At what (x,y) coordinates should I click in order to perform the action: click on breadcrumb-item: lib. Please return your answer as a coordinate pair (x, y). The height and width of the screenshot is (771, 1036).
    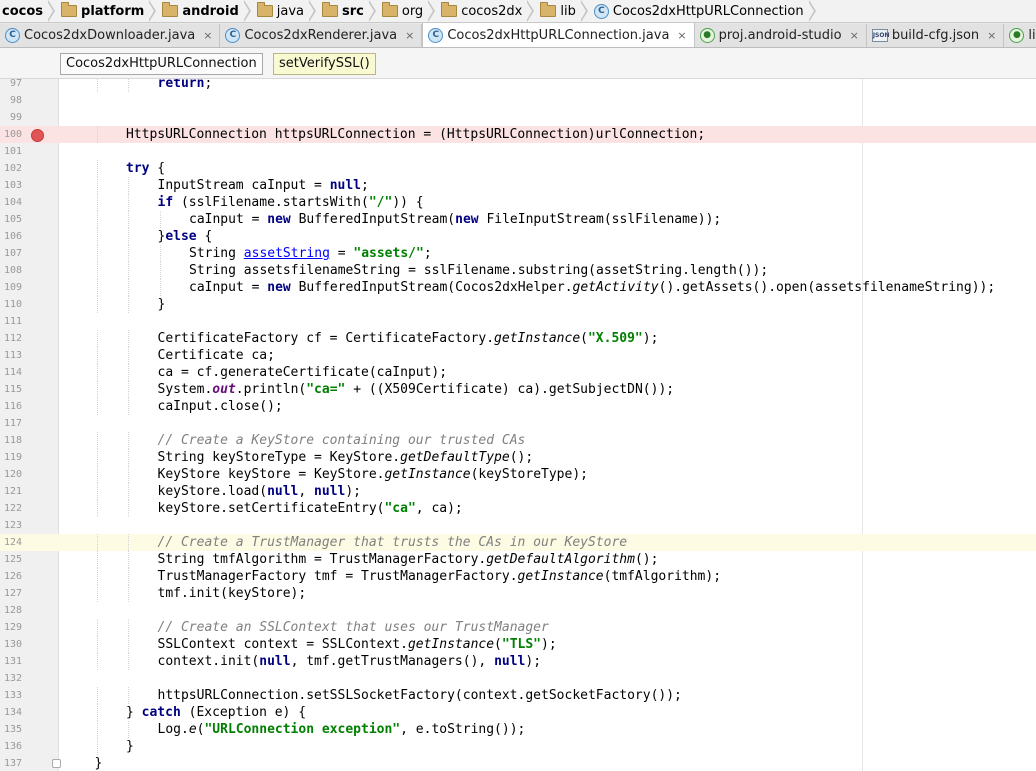
    Looking at the image, I should click on (564, 11).